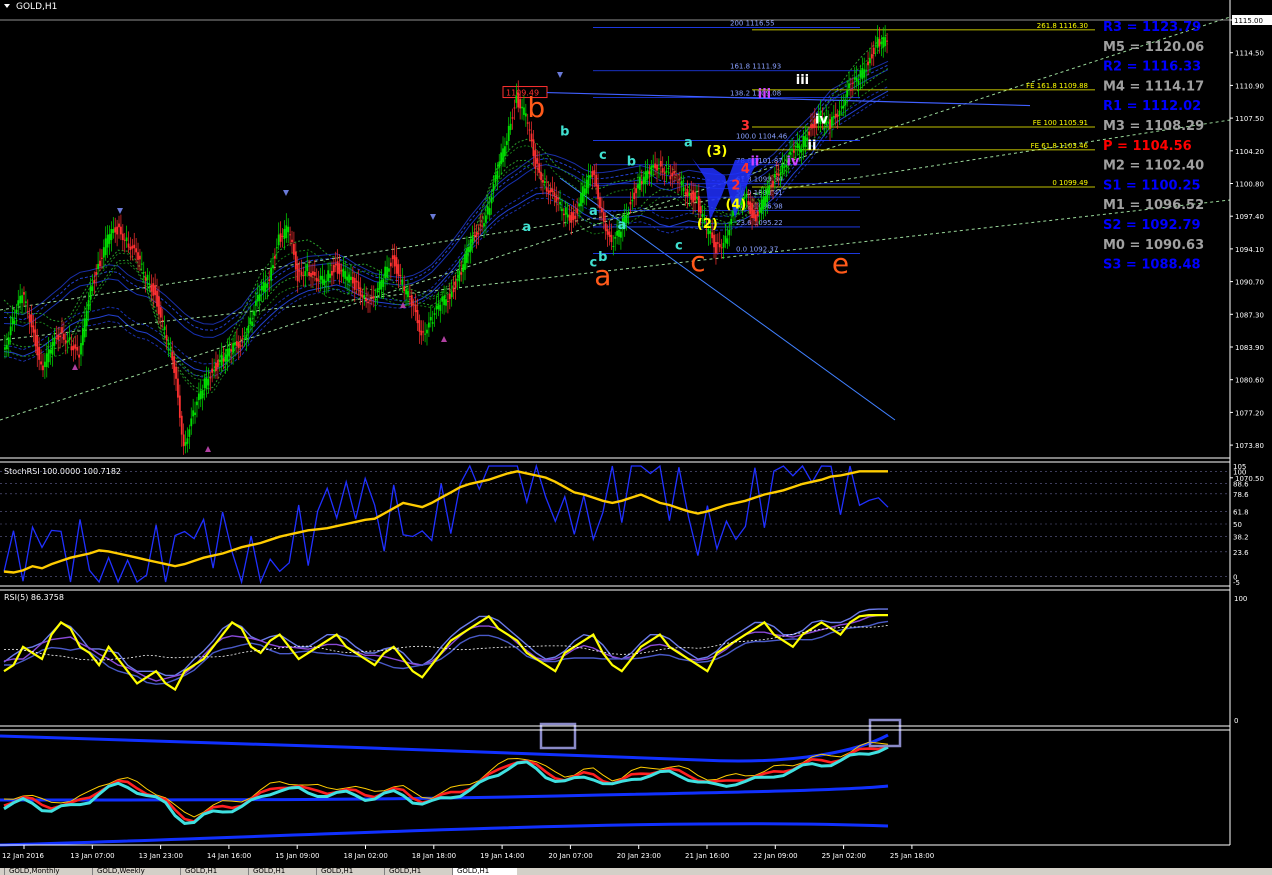 This screenshot has width=1272, height=875. Describe the element at coordinates (46, 871) in the screenshot. I see `chart-tab: GOLD,Monthly` at that location.